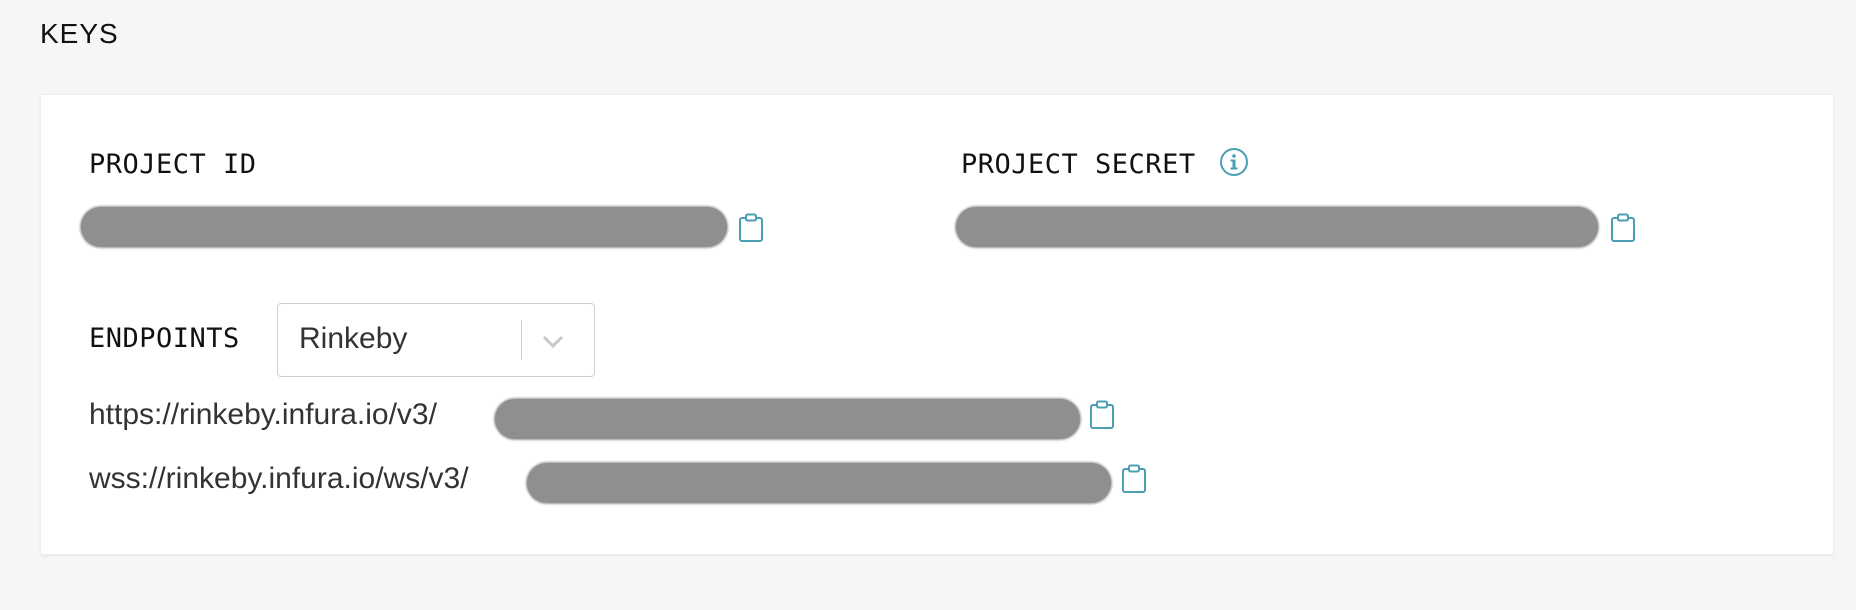  Describe the element at coordinates (79, 33) in the screenshot. I see `section-title: KEYS` at that location.